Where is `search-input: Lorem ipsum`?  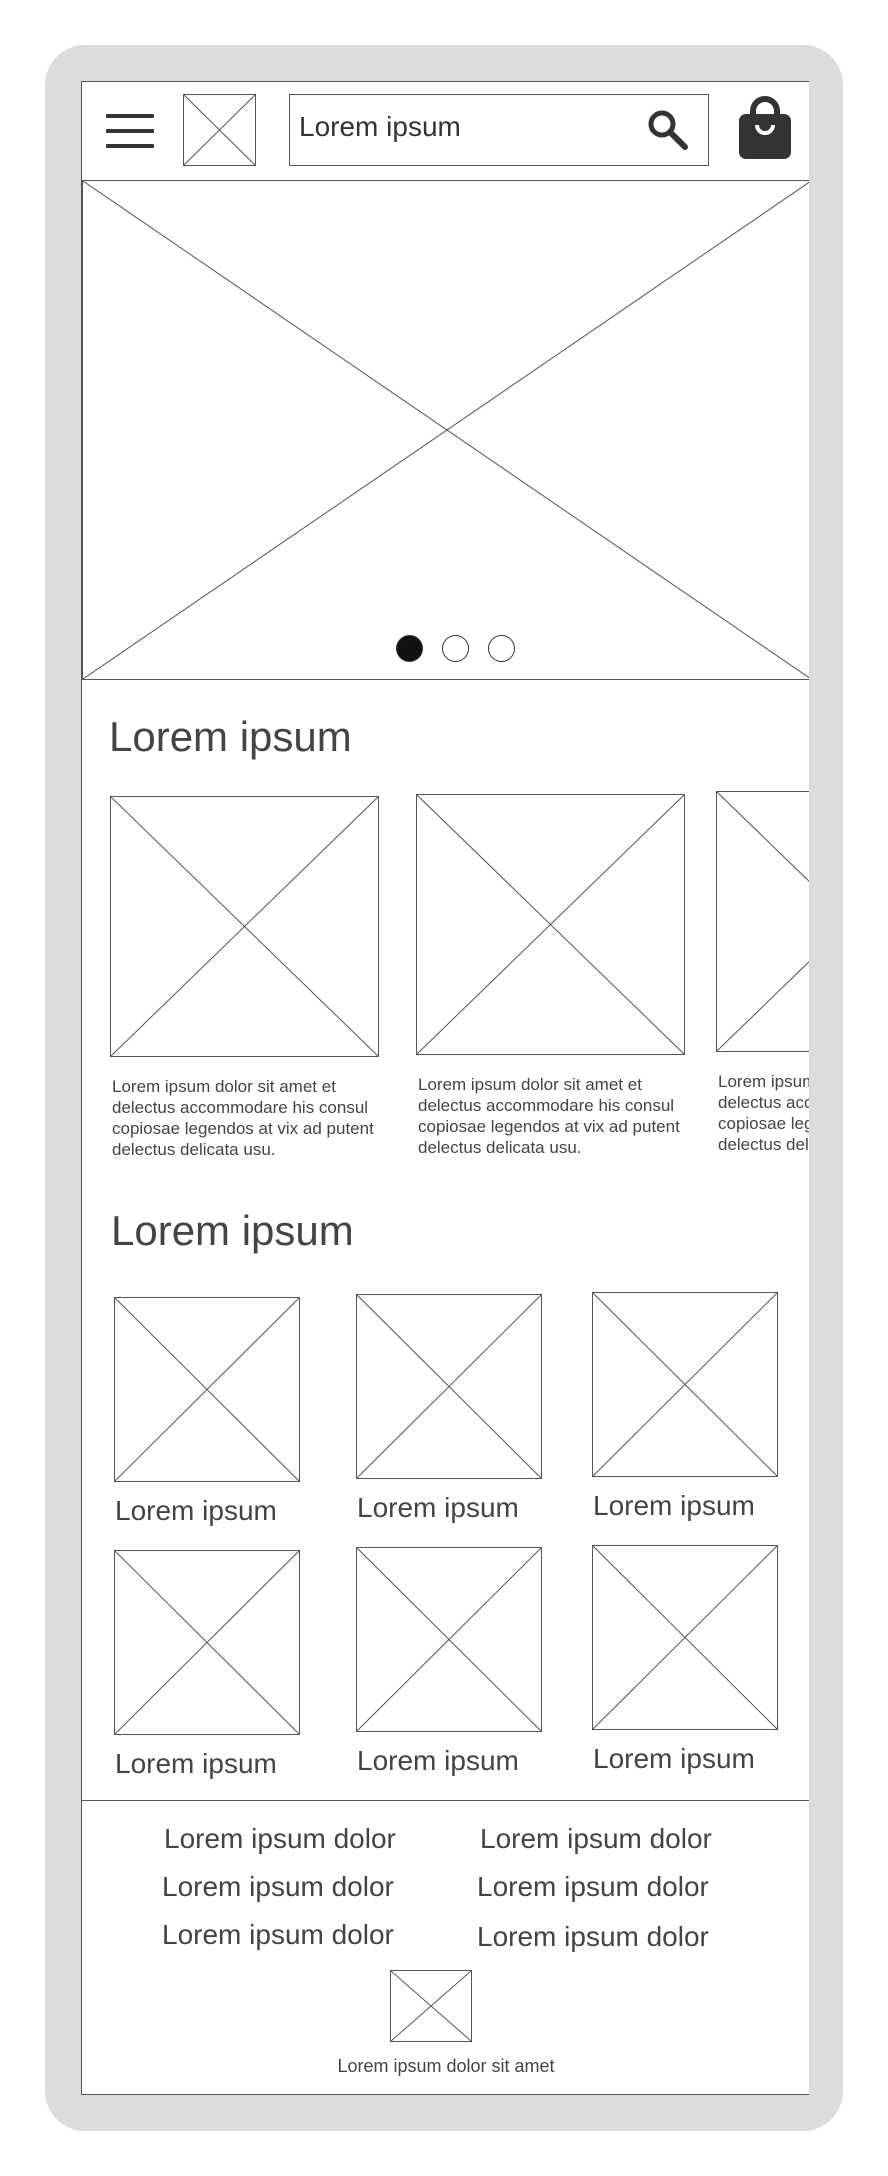 search-input: Lorem ipsum is located at coordinates (499, 130).